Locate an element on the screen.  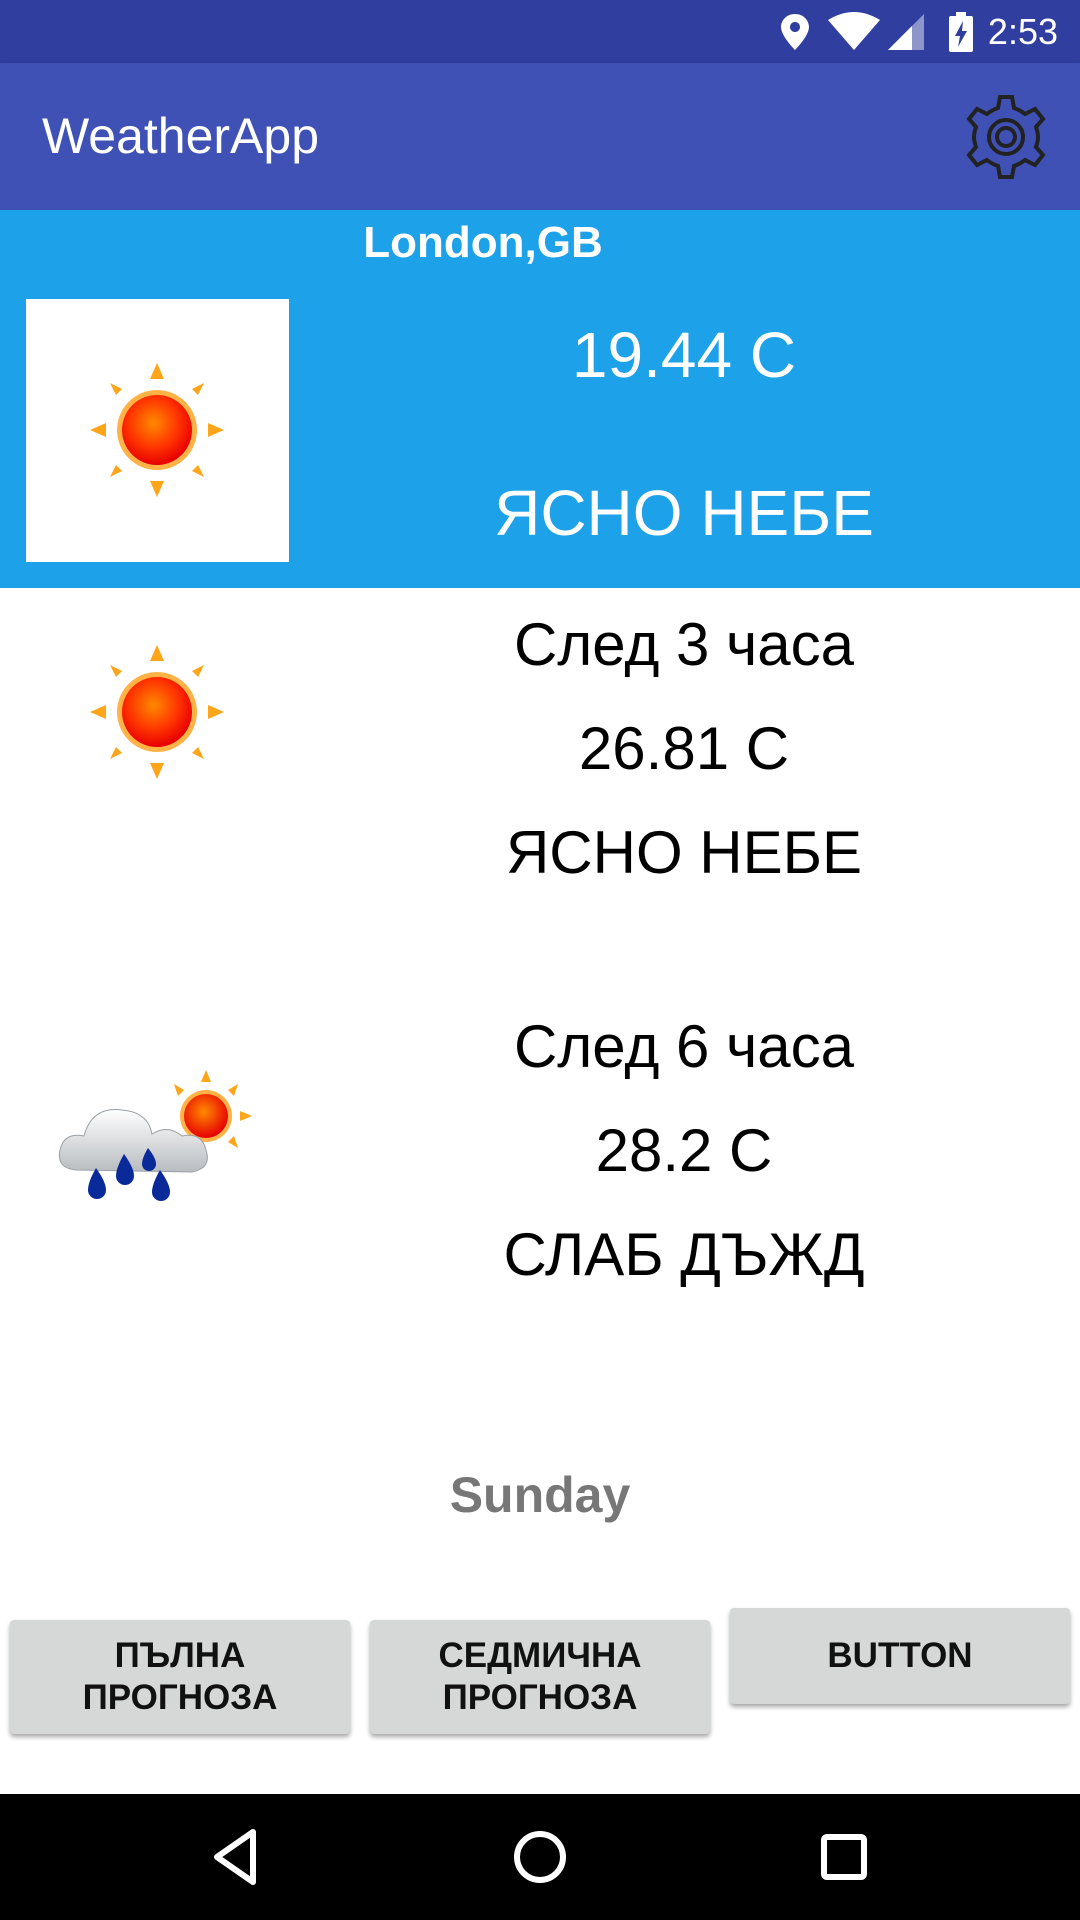
back-icon is located at coordinates (235, 1857).